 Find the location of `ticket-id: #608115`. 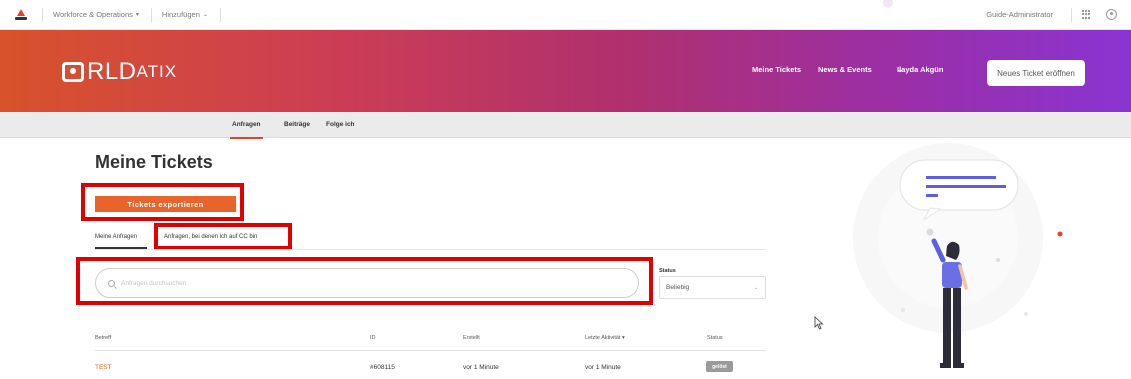

ticket-id: #608115 is located at coordinates (382, 367).